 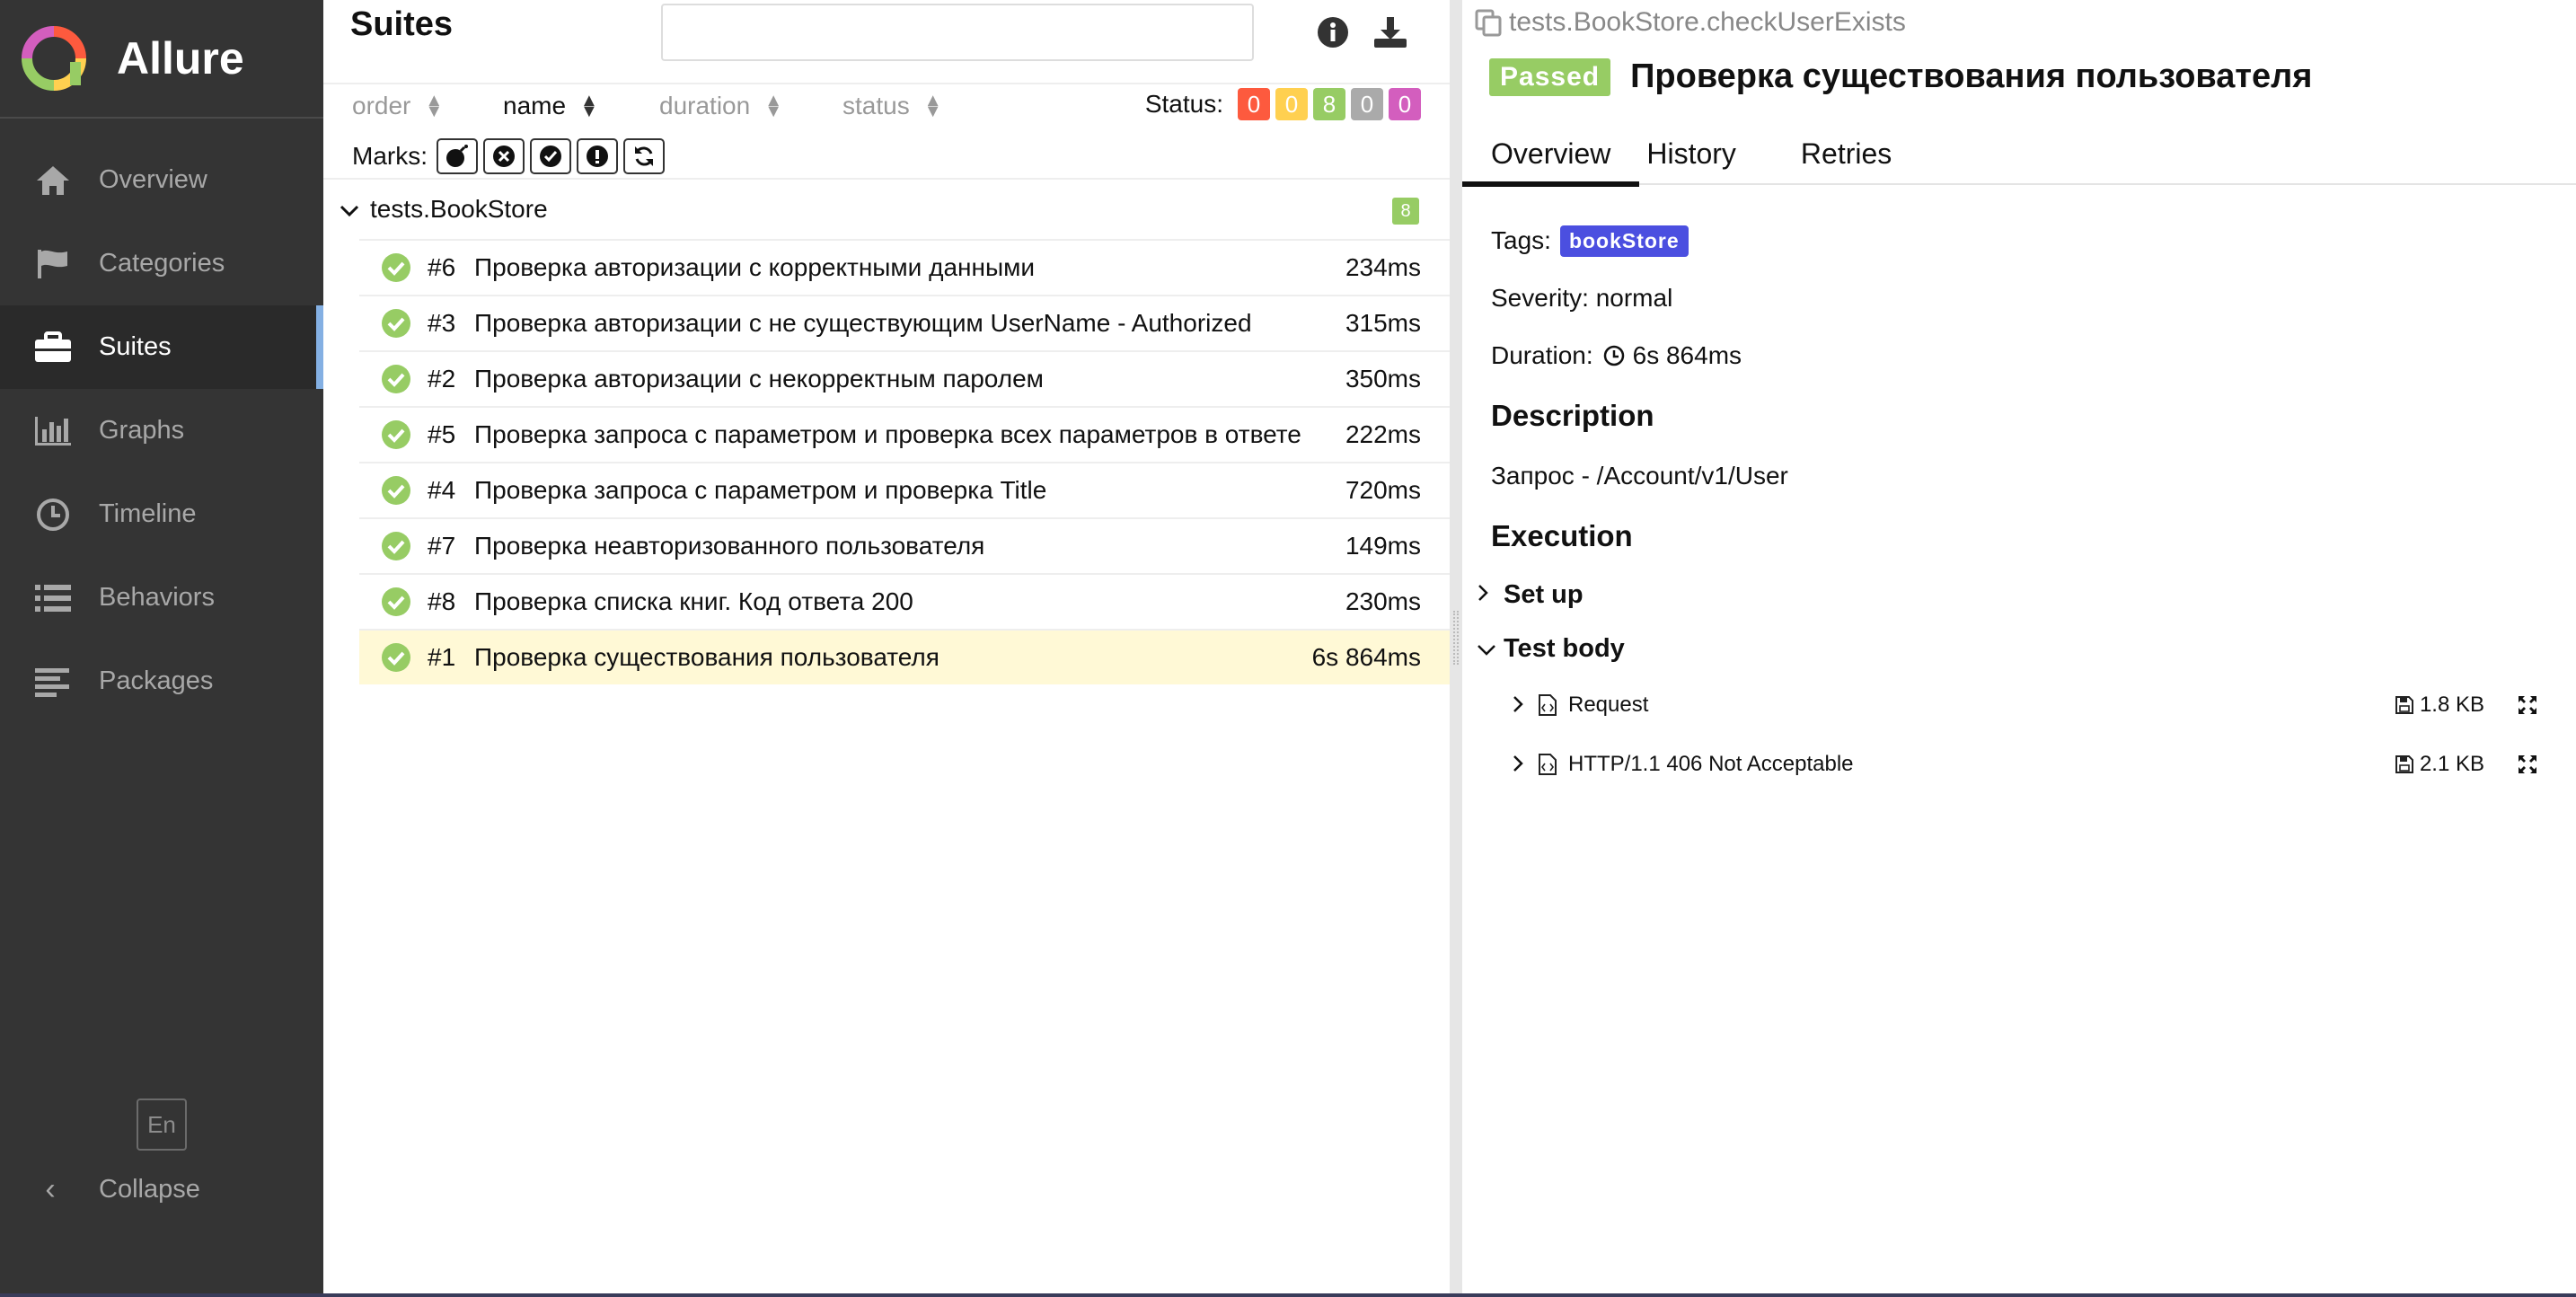 I want to click on tab-overview: Overview, so click(x=1551, y=154).